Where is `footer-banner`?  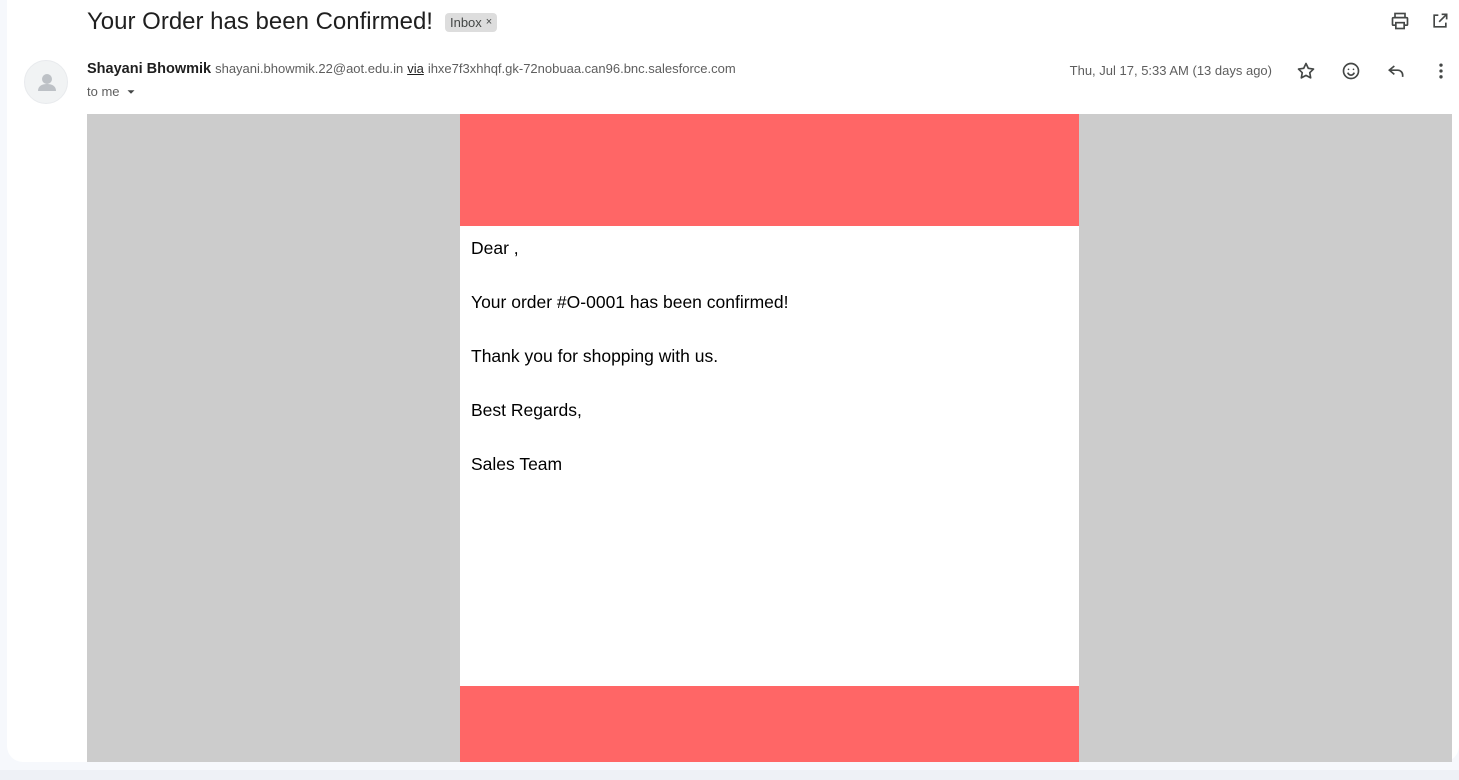
footer-banner is located at coordinates (769, 724).